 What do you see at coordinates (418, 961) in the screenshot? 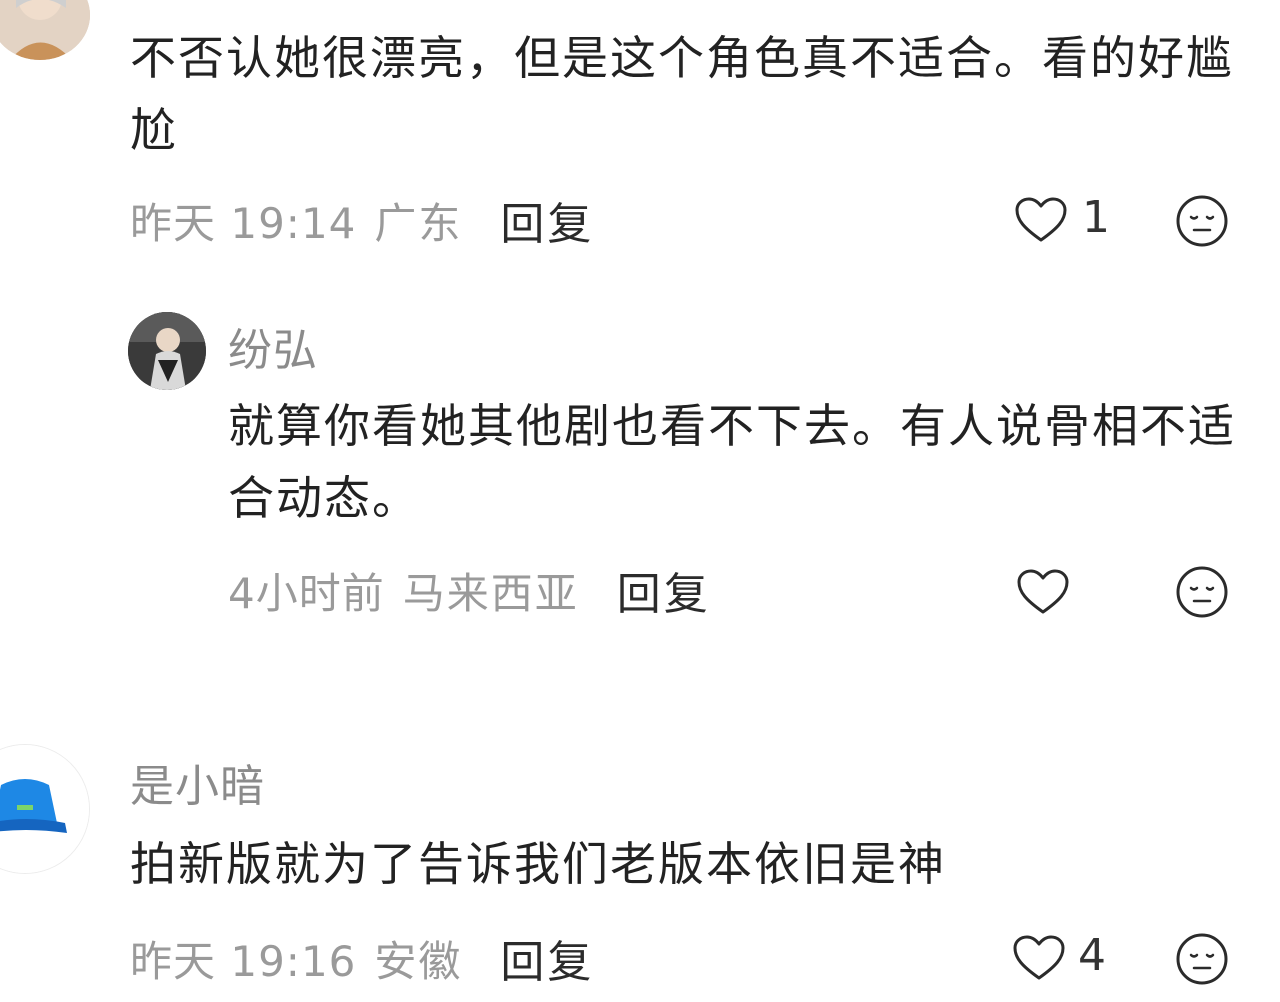
I see `location-label: 安徽` at bounding box center [418, 961].